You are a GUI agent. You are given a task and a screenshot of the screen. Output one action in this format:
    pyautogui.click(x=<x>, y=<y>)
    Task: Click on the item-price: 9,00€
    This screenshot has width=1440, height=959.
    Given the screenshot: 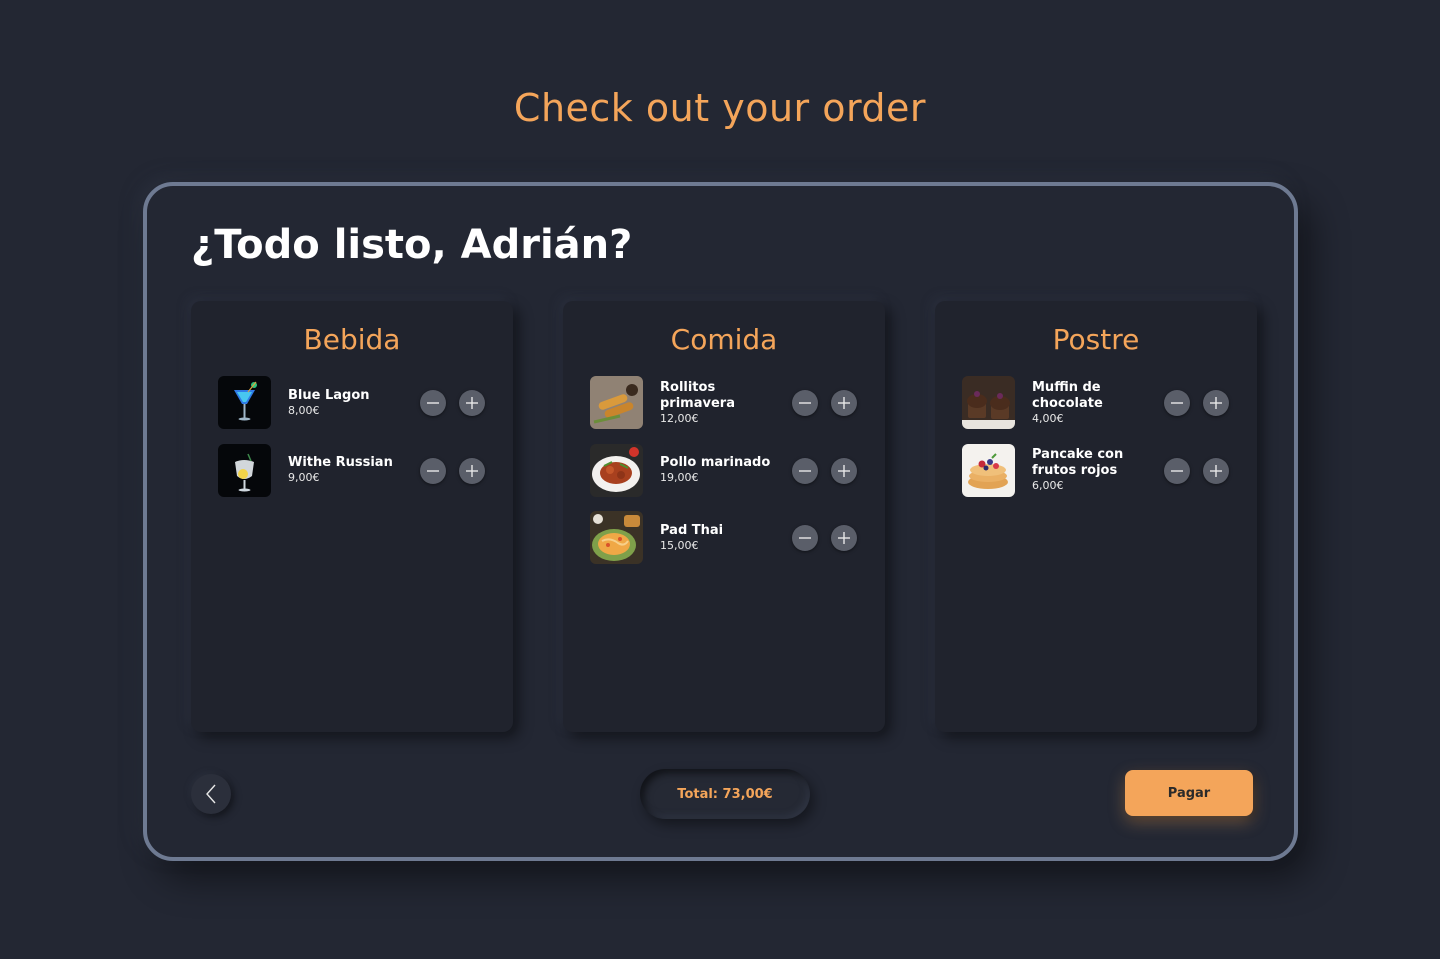 What is the action you would take?
    pyautogui.click(x=304, y=477)
    